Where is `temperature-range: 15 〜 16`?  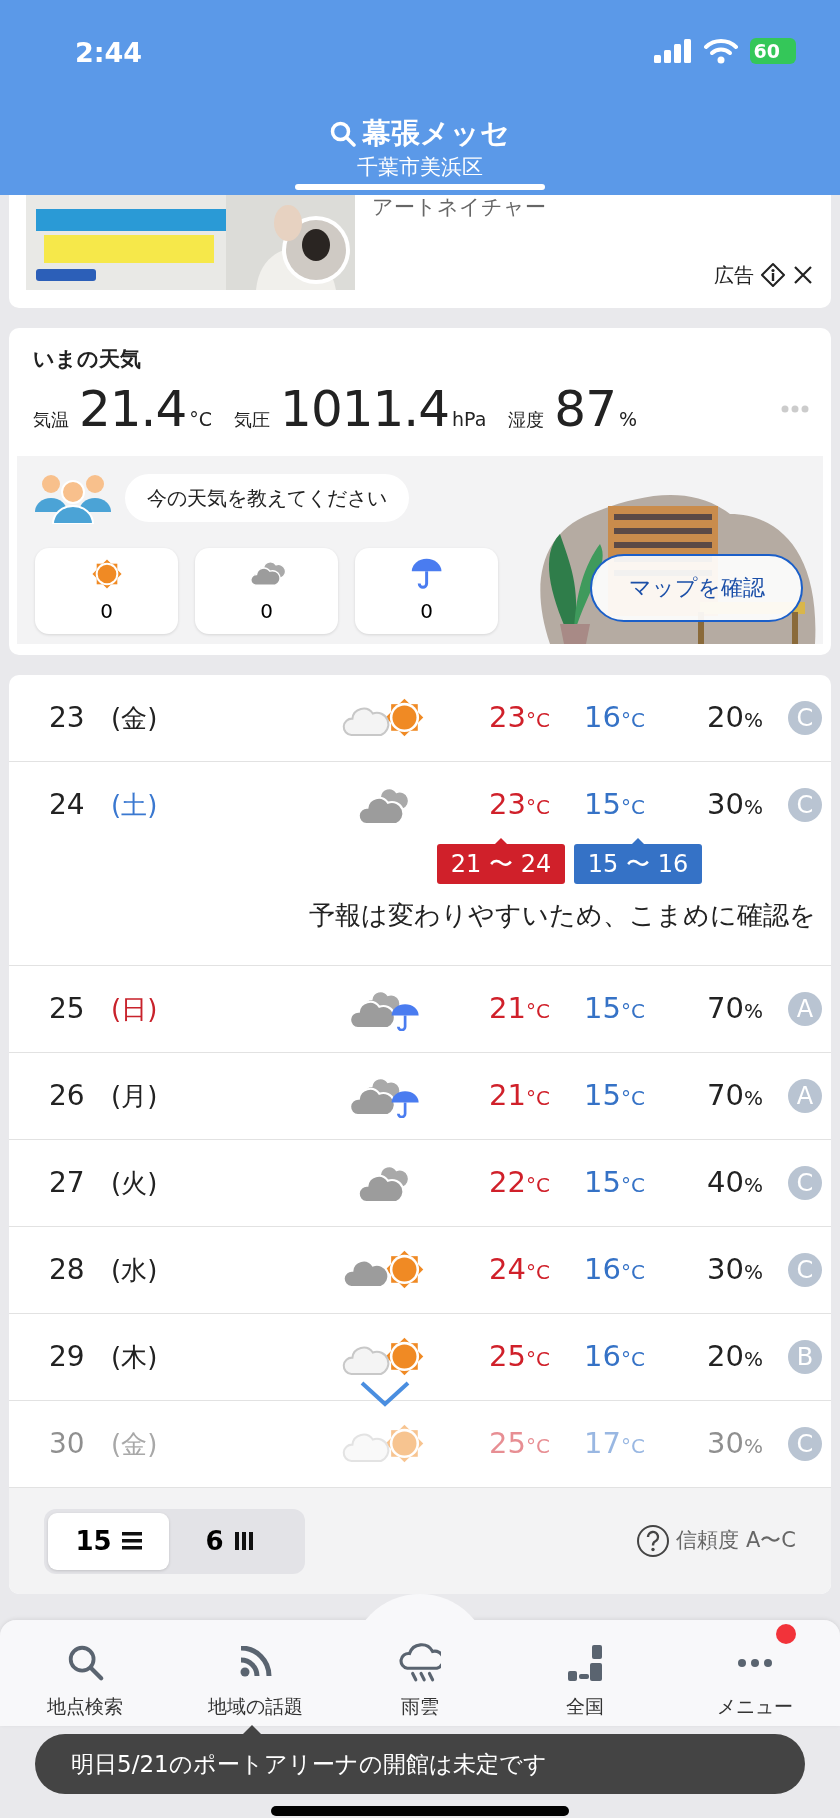 temperature-range: 15 〜 16 is located at coordinates (638, 864).